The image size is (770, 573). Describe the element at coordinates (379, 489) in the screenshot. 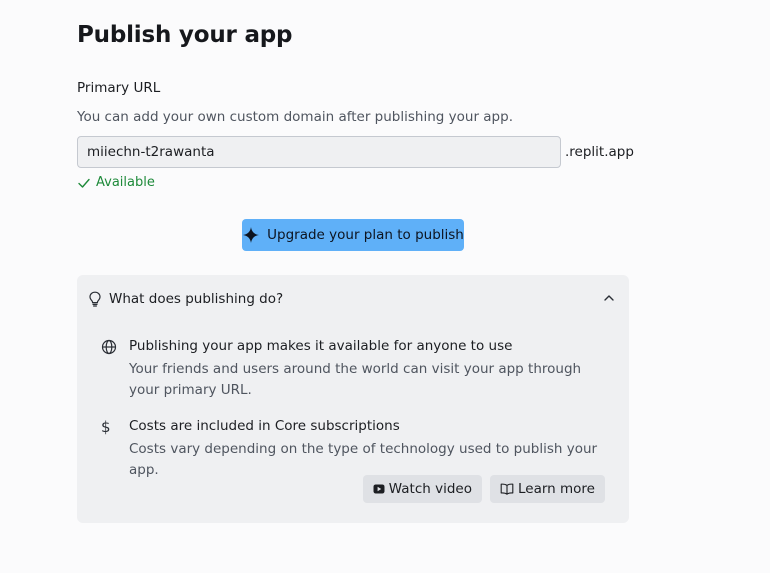

I see `youtube-icon` at that location.